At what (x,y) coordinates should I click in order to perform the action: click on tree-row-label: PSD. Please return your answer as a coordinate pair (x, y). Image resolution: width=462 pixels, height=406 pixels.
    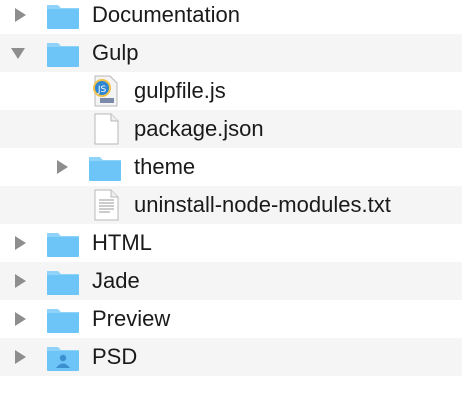
    Looking at the image, I should click on (115, 356).